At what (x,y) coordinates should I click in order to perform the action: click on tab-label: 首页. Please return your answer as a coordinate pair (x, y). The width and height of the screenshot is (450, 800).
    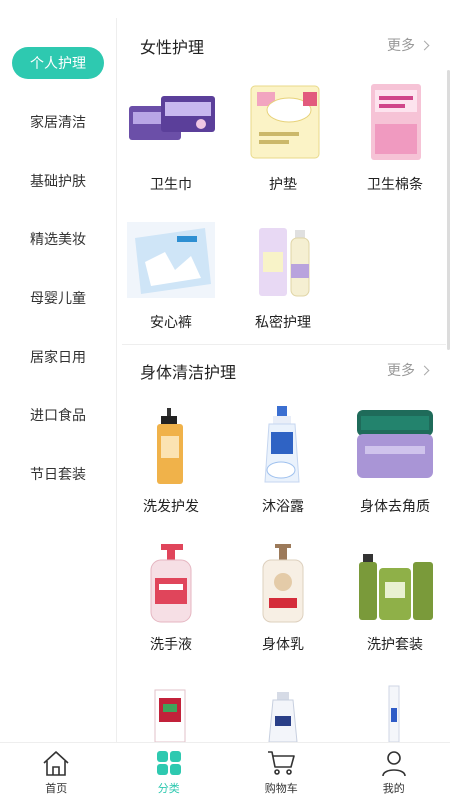
    Looking at the image, I should click on (56, 788).